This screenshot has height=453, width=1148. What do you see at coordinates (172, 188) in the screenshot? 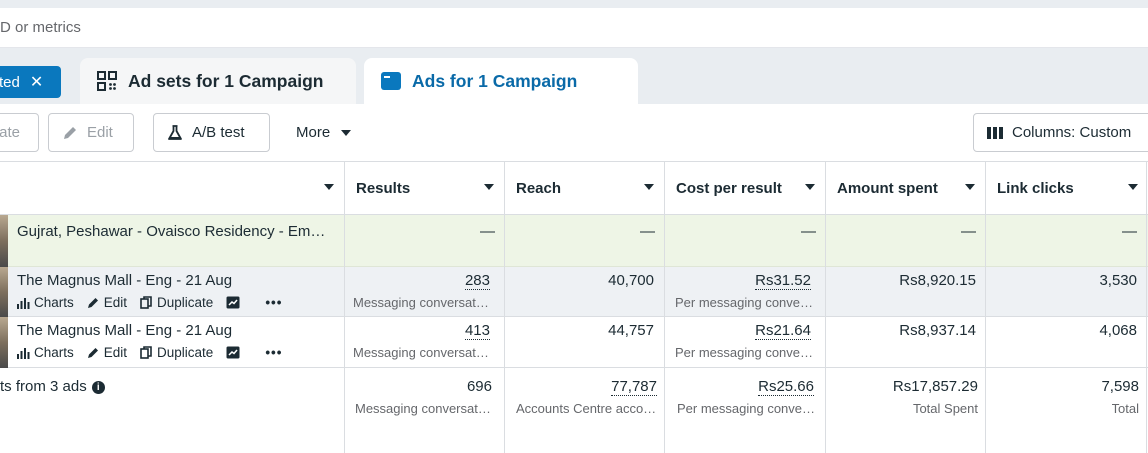
I see `column-header-name` at bounding box center [172, 188].